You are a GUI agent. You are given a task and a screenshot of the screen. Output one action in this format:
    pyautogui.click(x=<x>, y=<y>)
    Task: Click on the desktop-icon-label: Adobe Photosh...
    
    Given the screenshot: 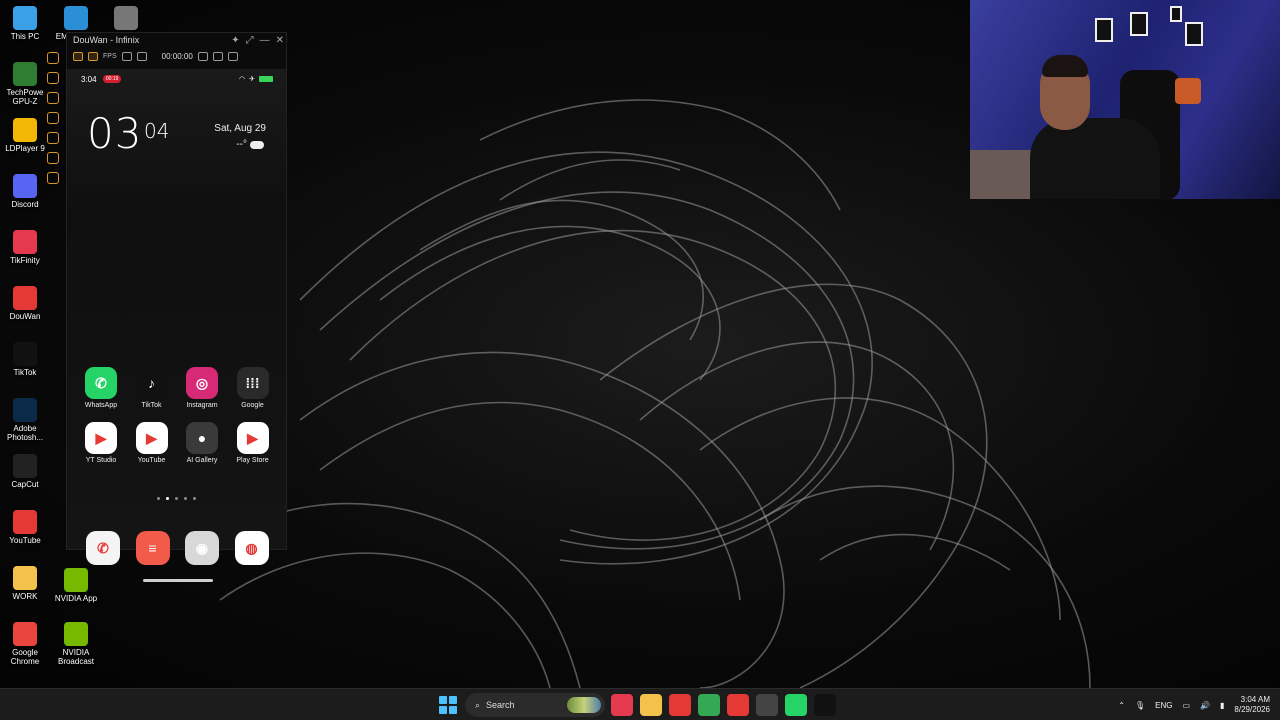 What is the action you would take?
    pyautogui.click(x=25, y=433)
    